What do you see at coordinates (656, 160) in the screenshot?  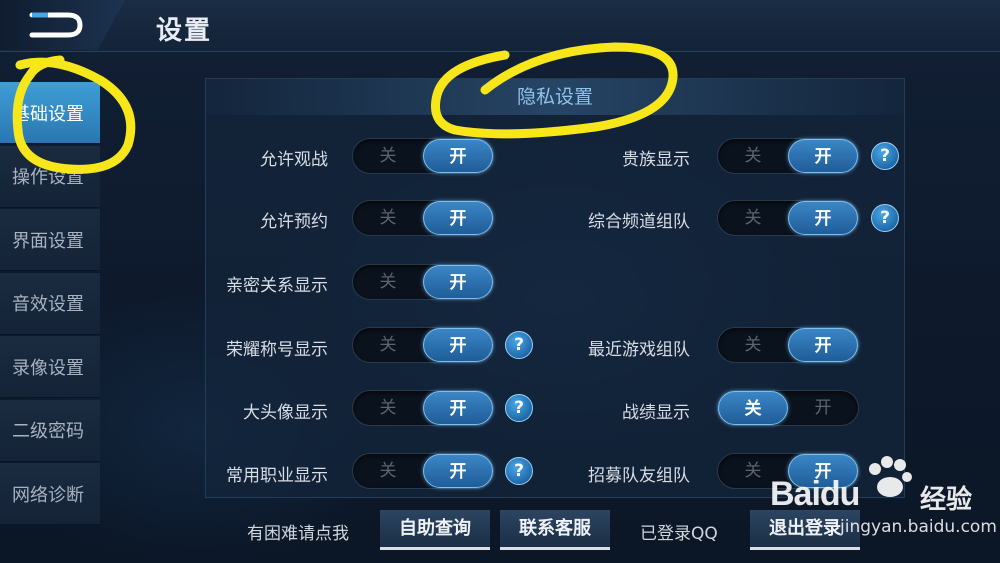 I see `setting-label: 贵族显示` at bounding box center [656, 160].